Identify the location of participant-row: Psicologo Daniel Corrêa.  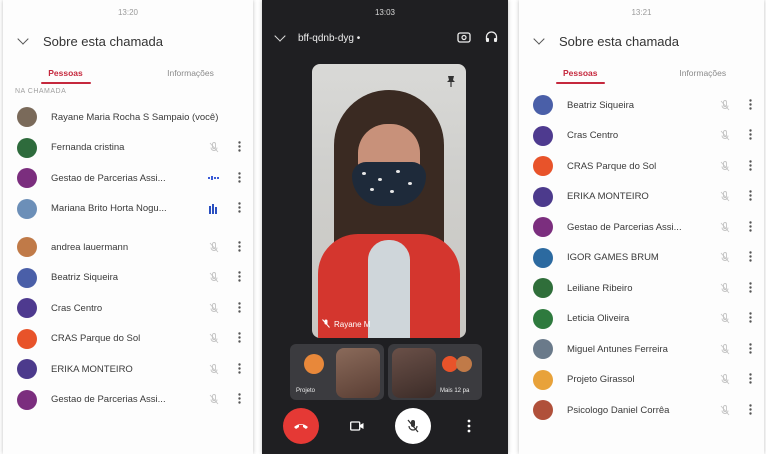
(641, 410).